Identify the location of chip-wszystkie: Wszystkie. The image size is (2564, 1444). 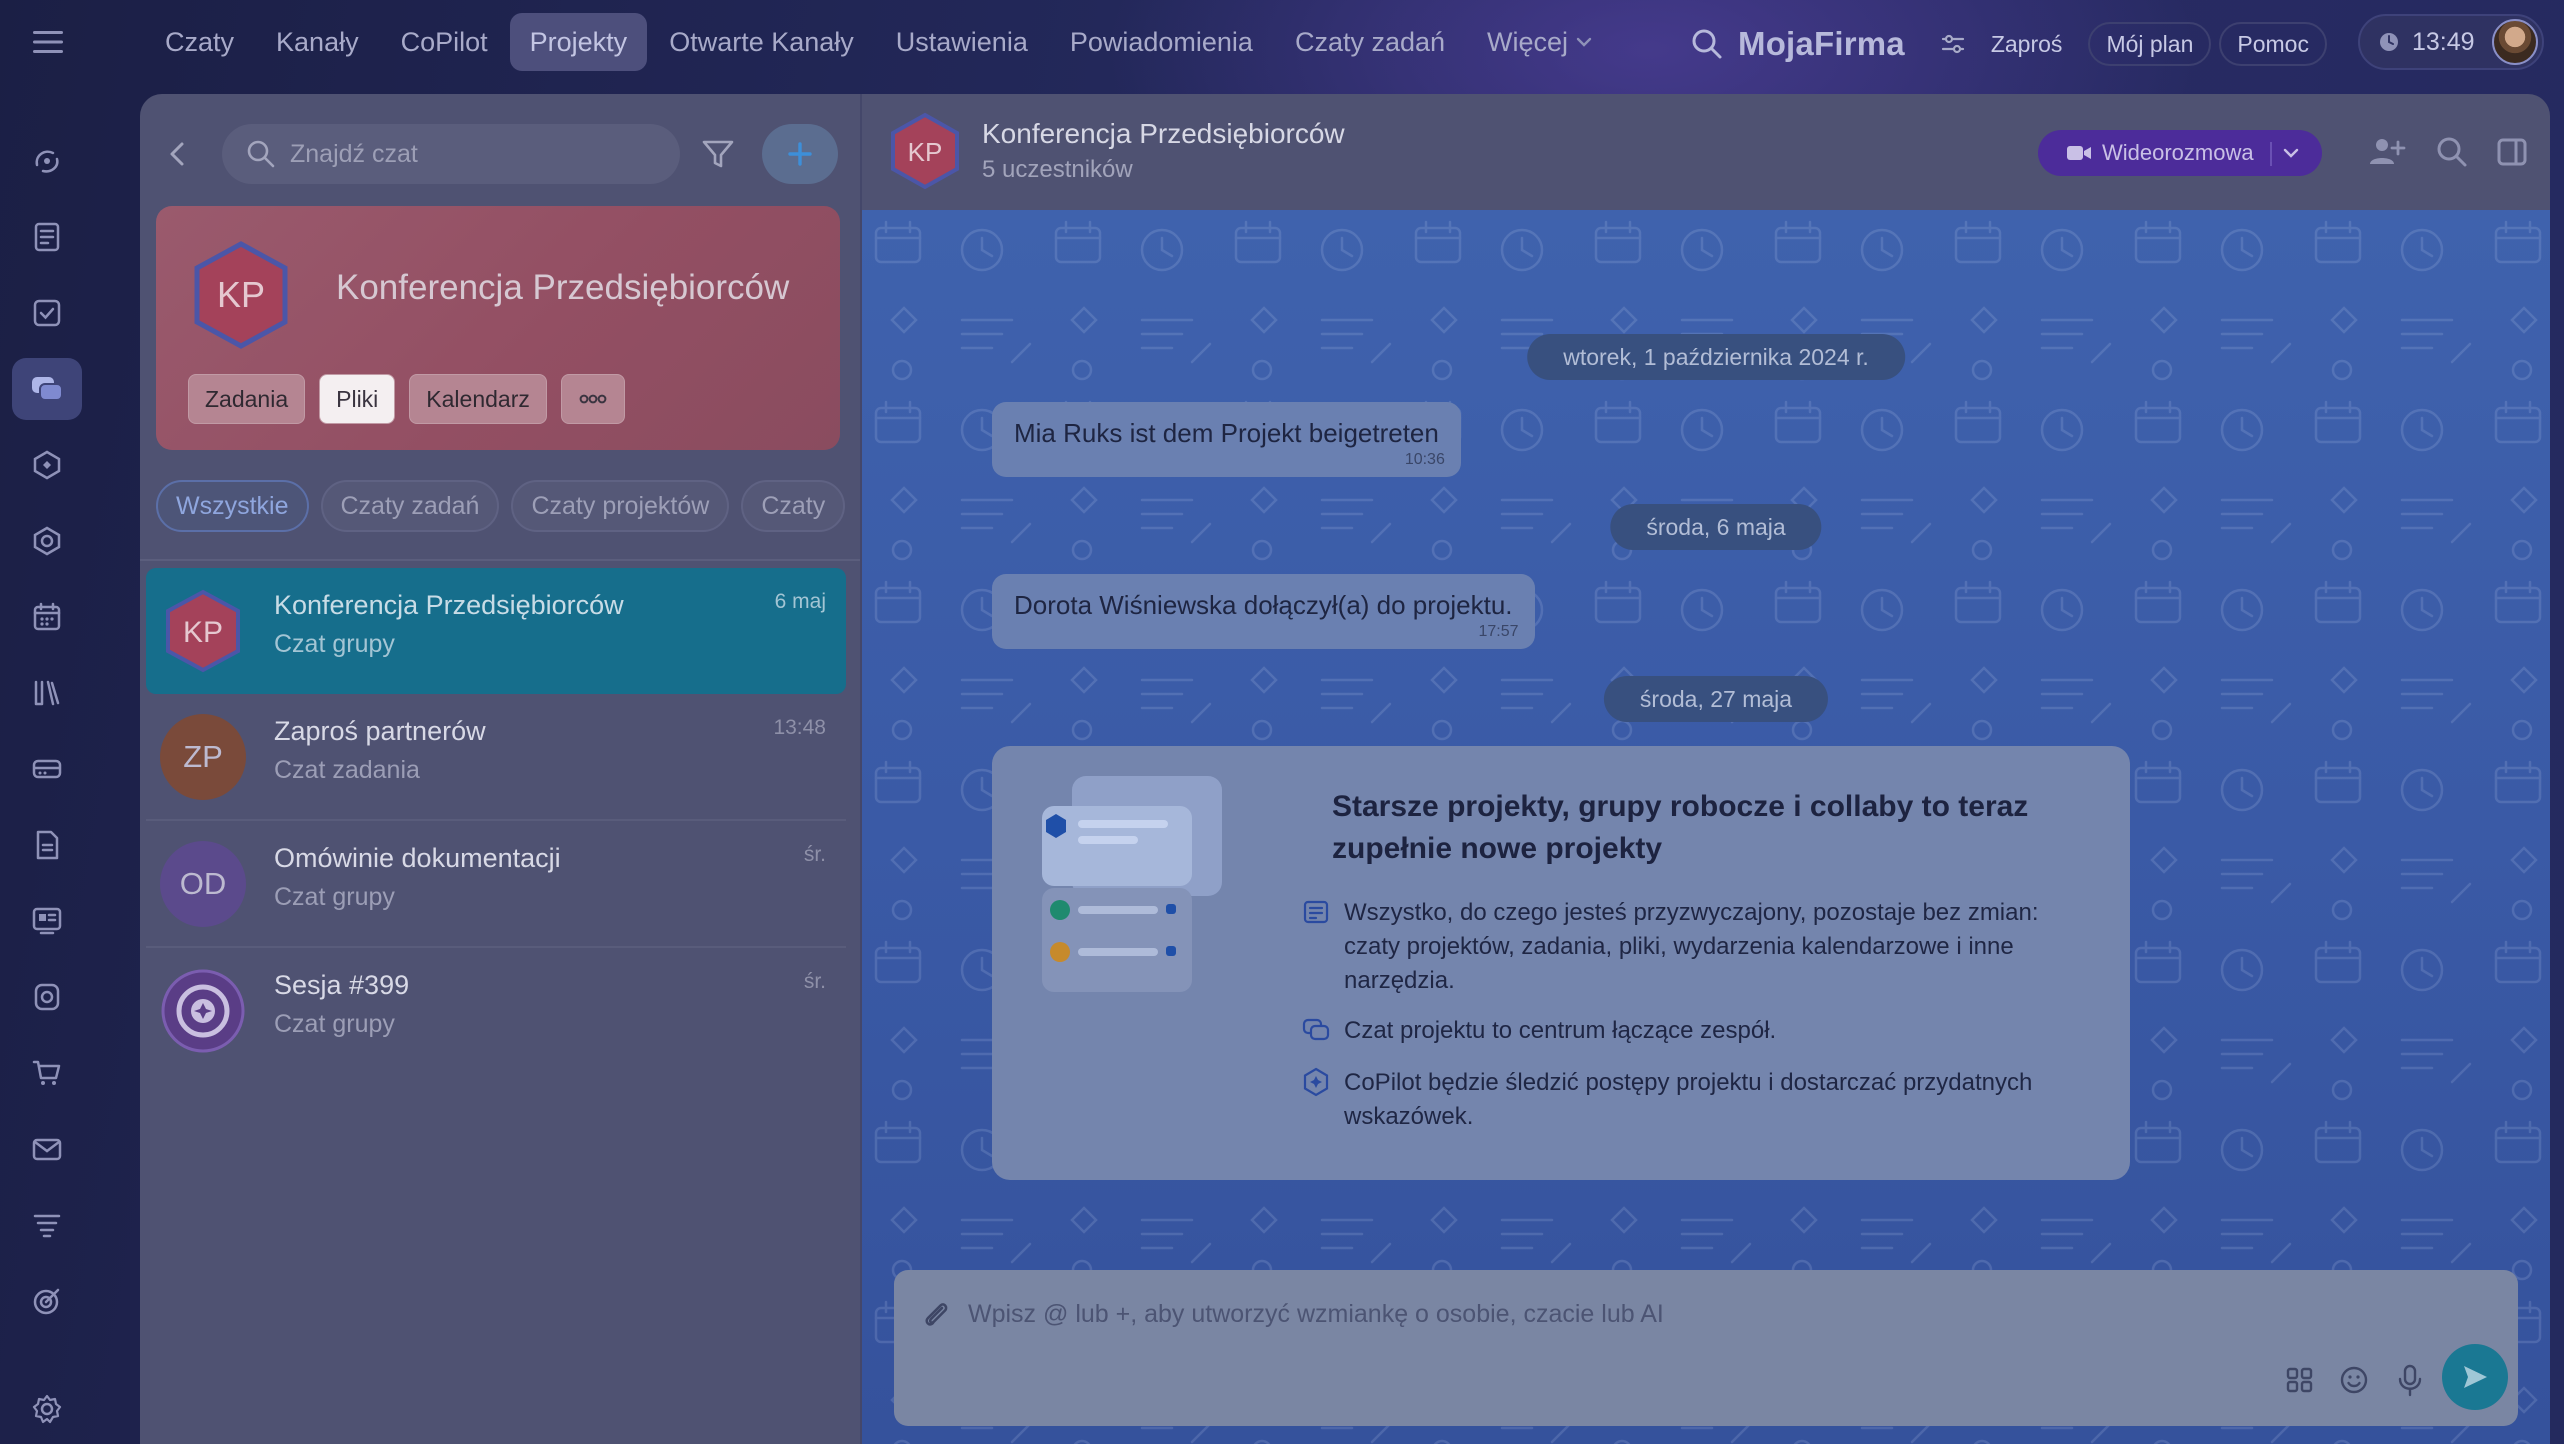
(232, 506).